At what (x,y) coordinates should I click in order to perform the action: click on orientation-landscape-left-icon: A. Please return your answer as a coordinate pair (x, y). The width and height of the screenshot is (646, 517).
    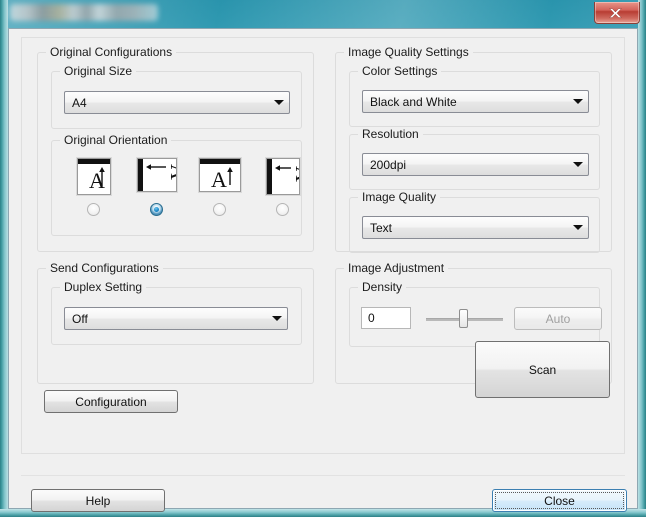
    Looking at the image, I should click on (157, 175).